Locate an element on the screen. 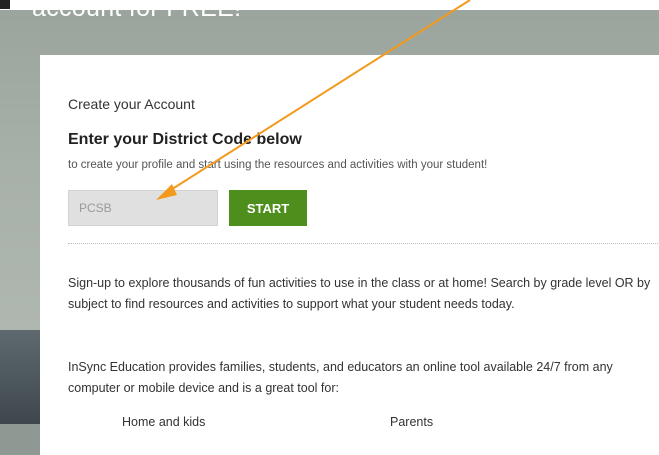 Image resolution: width=659 pixels, height=455 pixels. list-item-left: Home and kids is located at coordinates (164, 422).